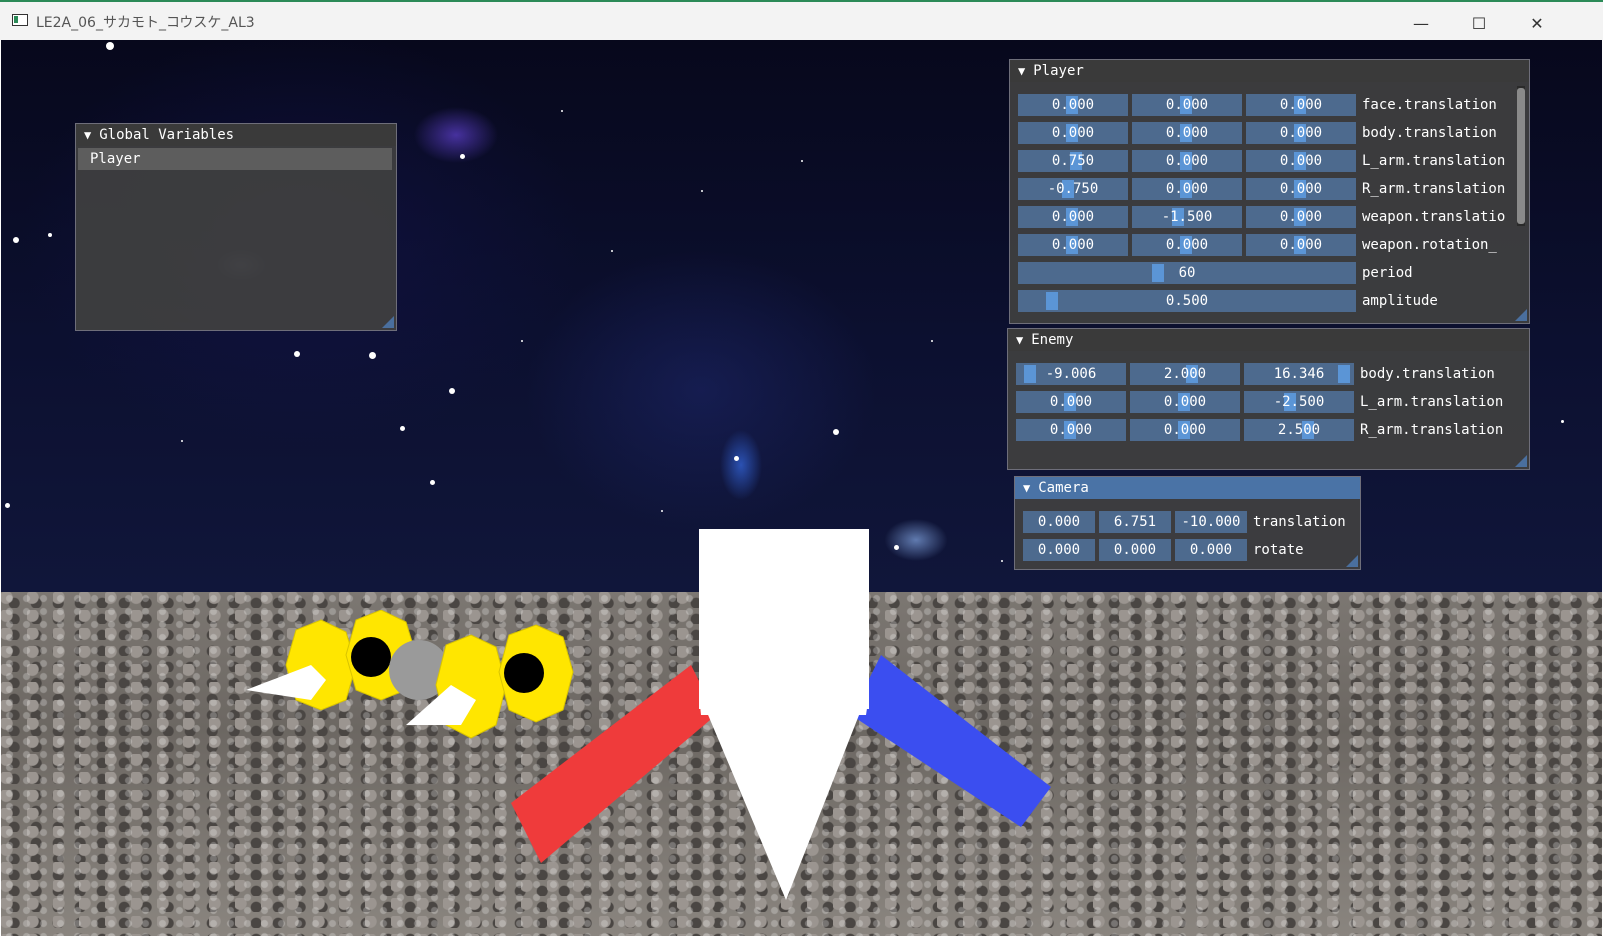 The height and width of the screenshot is (936, 1603). Describe the element at coordinates (781, 714) in the screenshot. I see `player-model` at that location.